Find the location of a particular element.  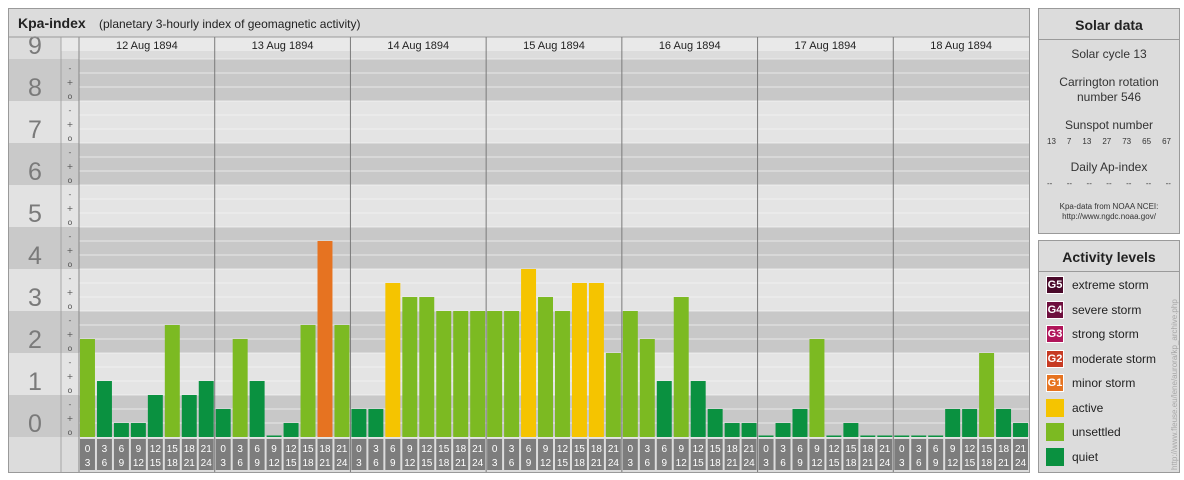

sunspot-value: 27 is located at coordinates (1107, 141).